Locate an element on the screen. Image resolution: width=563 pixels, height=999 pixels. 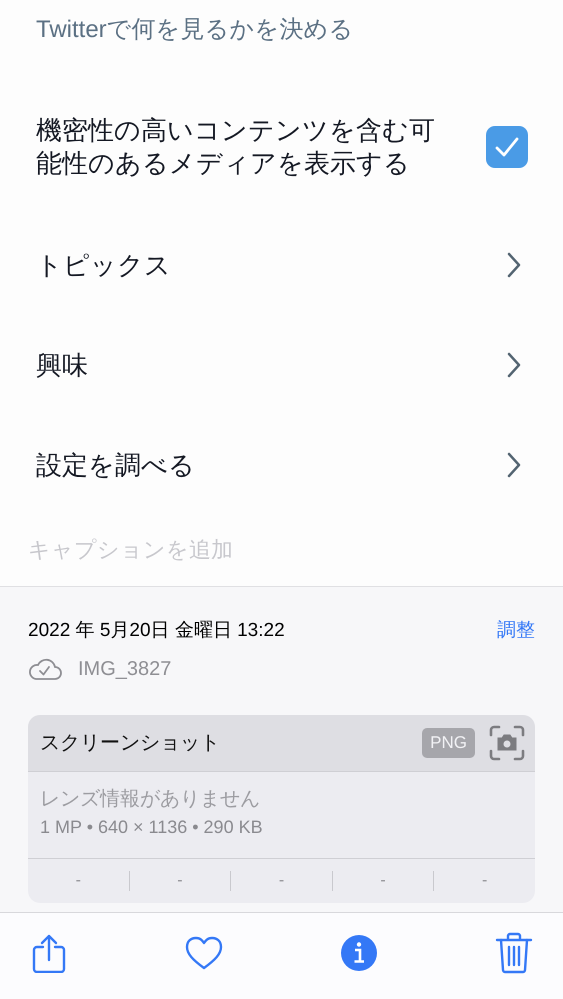
screenshot-camera-icon is located at coordinates (507, 743).